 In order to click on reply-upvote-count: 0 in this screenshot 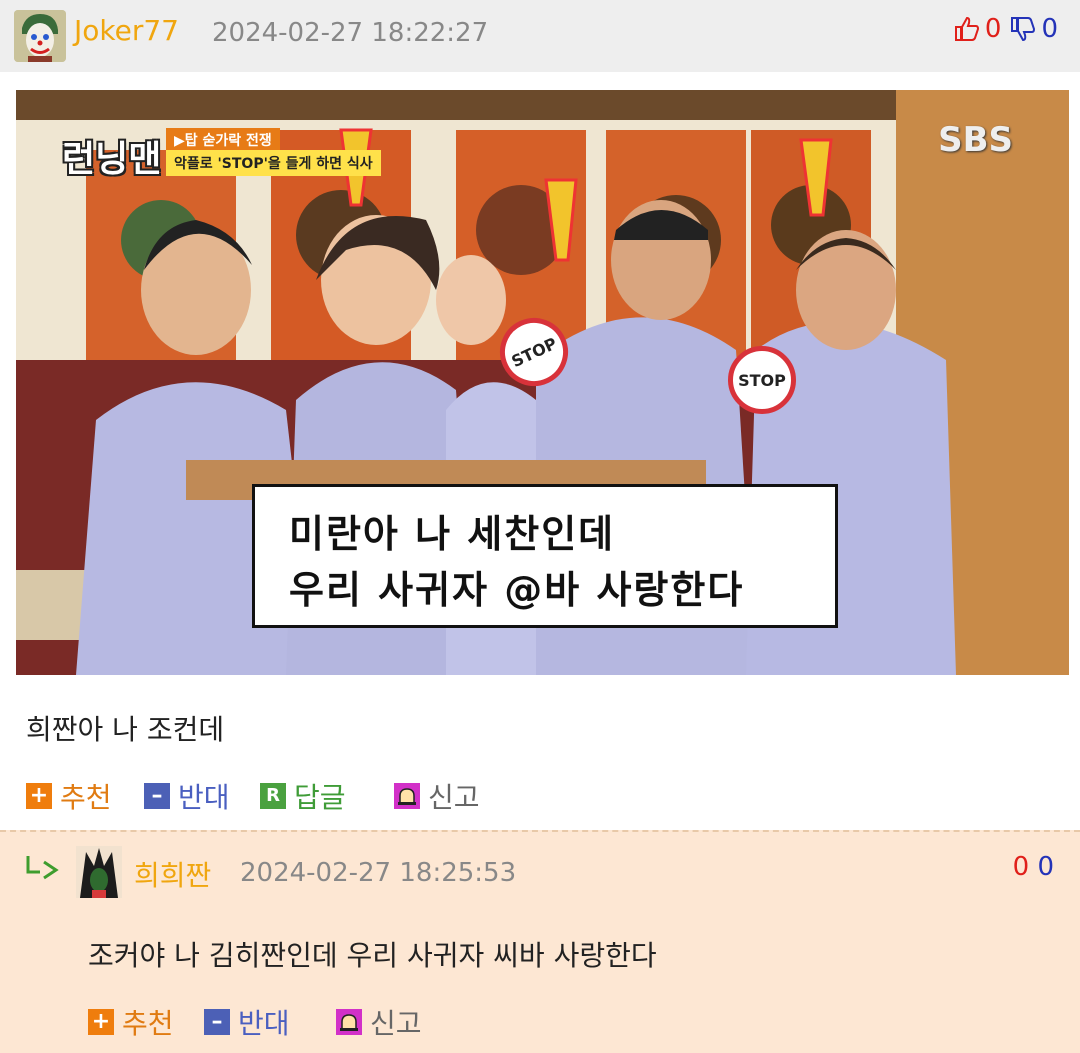, I will do `click(1021, 867)`.